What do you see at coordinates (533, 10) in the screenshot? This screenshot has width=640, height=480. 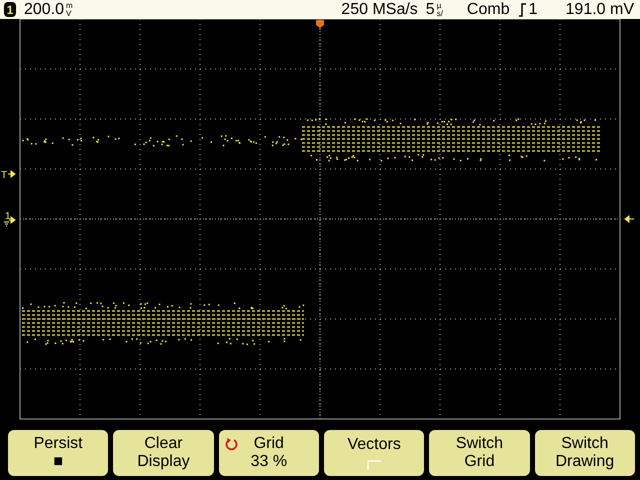 I see `trigger-source: 1` at bounding box center [533, 10].